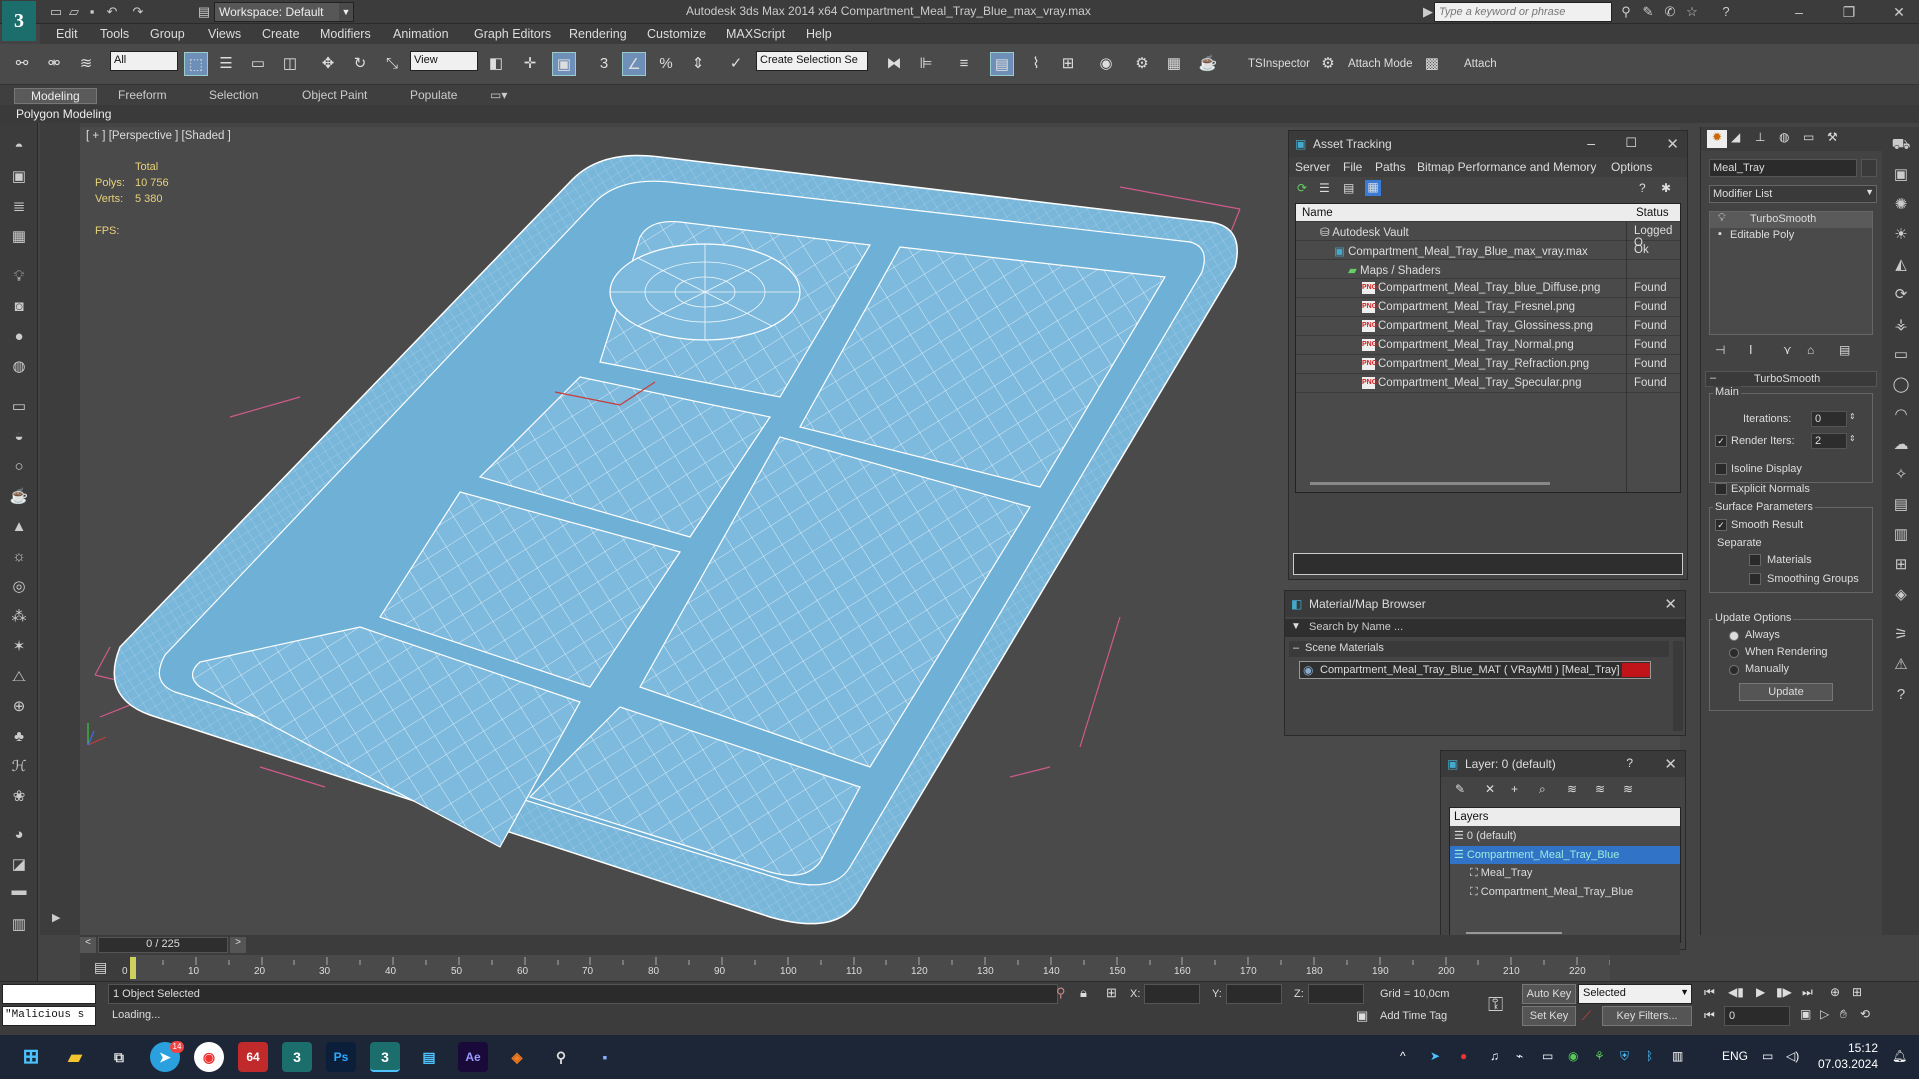  Describe the element at coordinates (1328, 64) in the screenshot. I see `attach-mode-icon: ⚙` at that location.